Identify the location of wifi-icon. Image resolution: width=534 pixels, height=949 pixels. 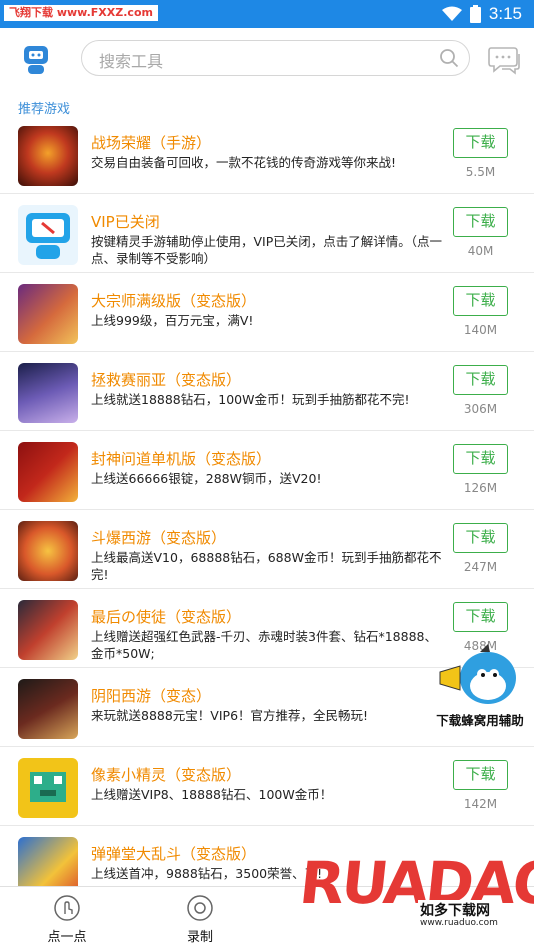
(451, 13).